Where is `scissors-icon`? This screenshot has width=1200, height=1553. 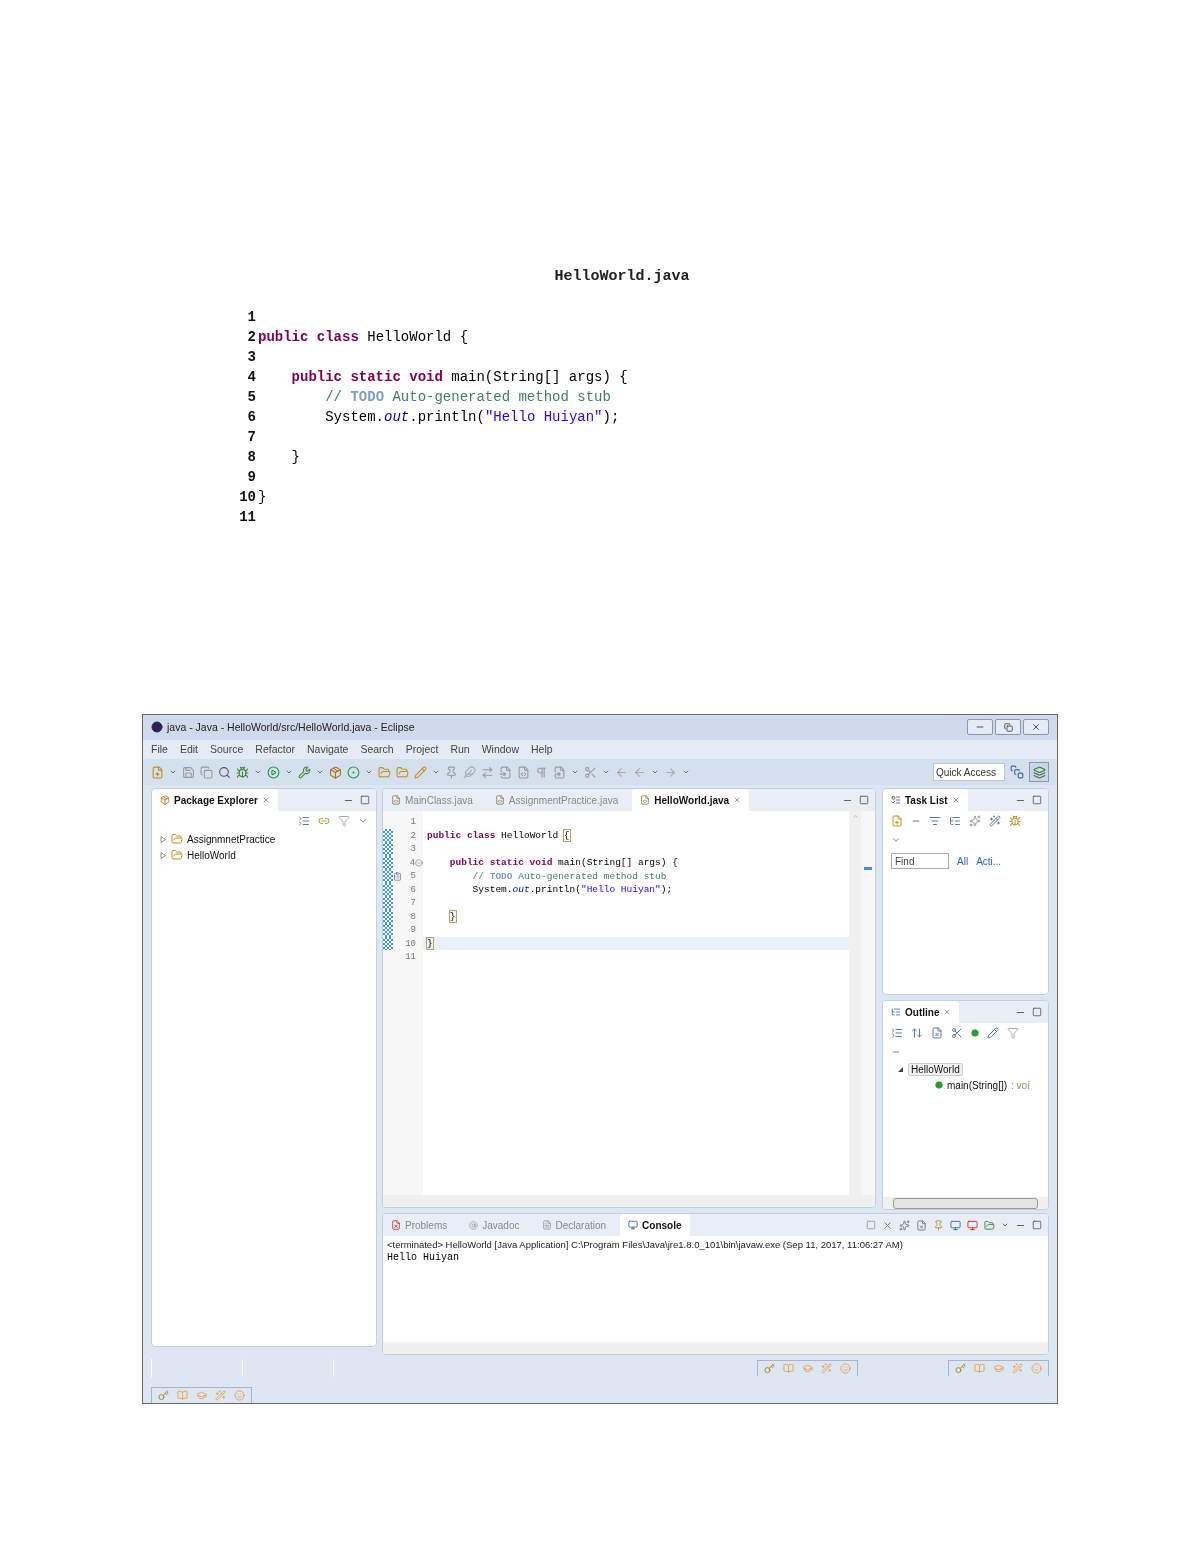 scissors-icon is located at coordinates (590, 772).